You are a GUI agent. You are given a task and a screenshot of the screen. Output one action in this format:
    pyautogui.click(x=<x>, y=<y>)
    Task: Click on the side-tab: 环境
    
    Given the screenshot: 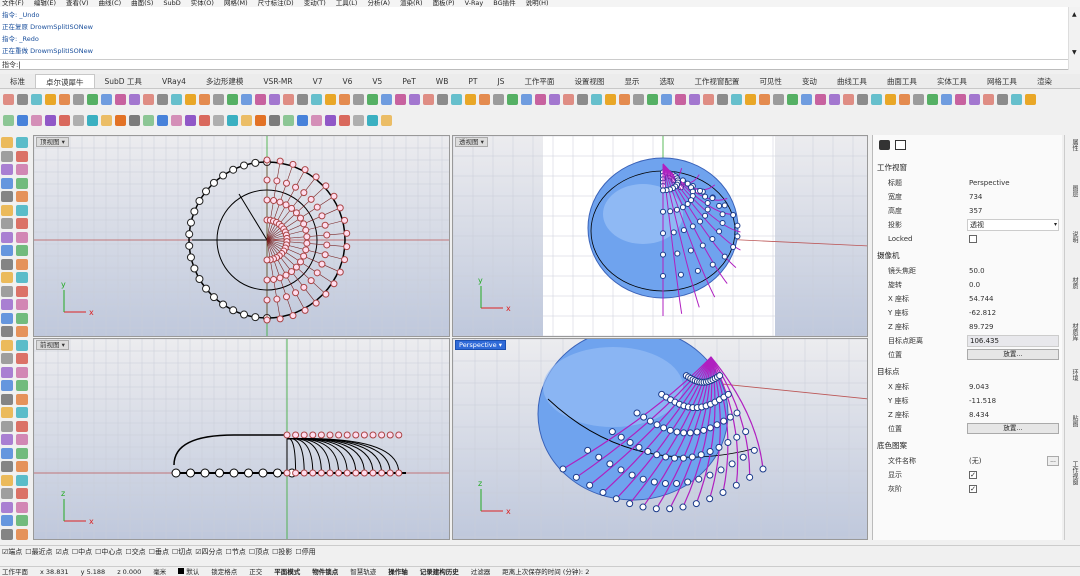 What is the action you would take?
    pyautogui.click(x=1073, y=375)
    